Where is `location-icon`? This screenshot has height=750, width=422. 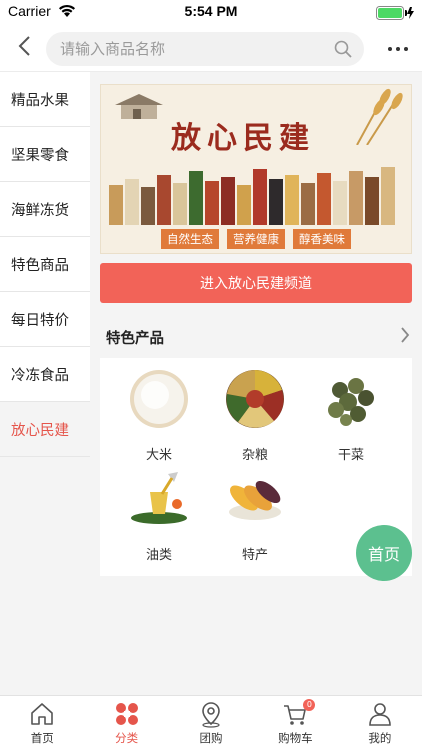 location-icon is located at coordinates (211, 715).